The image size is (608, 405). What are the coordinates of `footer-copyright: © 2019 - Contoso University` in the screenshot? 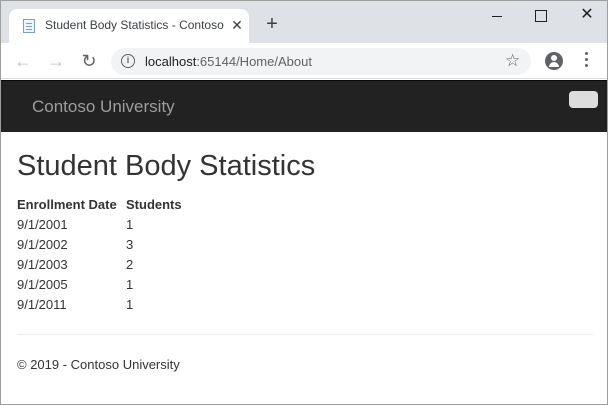 It's located at (98, 364).